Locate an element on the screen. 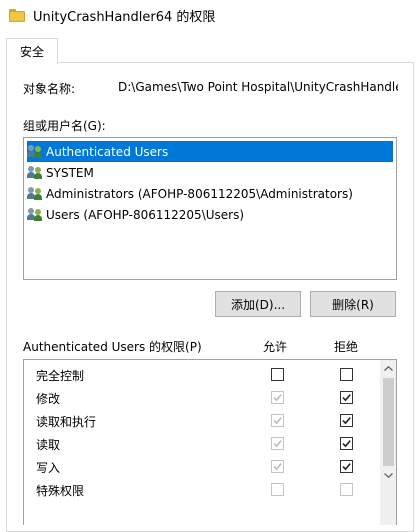 This screenshot has height=532, width=420. permission-name: 写入 is located at coordinates (48, 468).